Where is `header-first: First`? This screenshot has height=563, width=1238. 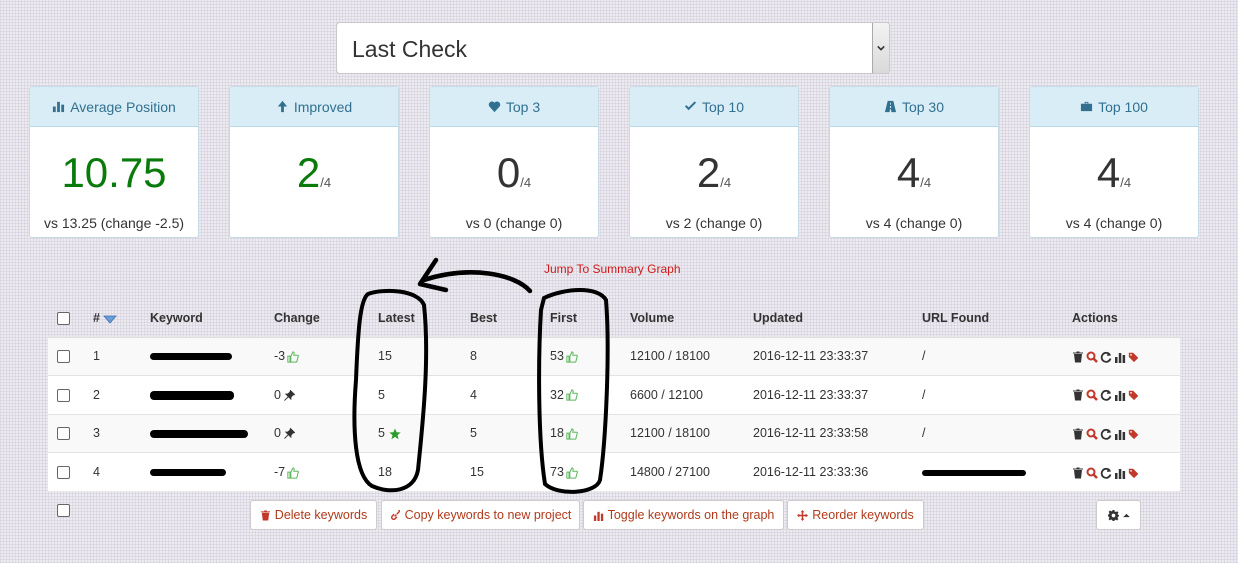
header-first: First is located at coordinates (590, 319).